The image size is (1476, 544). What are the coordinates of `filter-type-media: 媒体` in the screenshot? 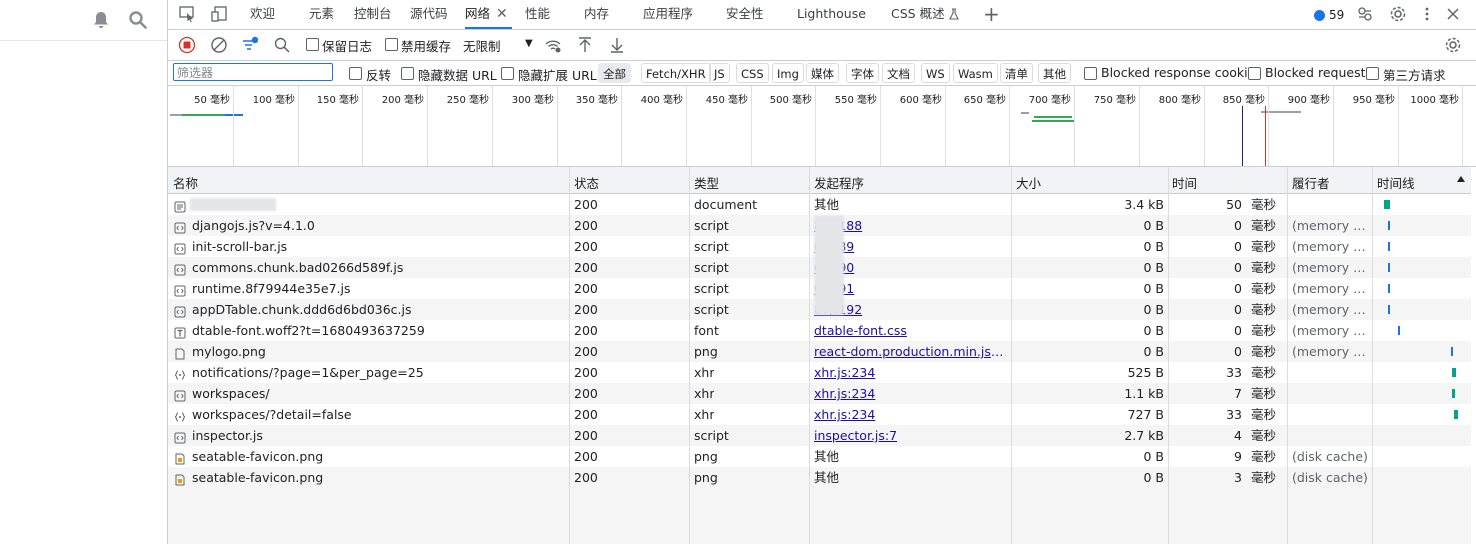 It's located at (822, 73).